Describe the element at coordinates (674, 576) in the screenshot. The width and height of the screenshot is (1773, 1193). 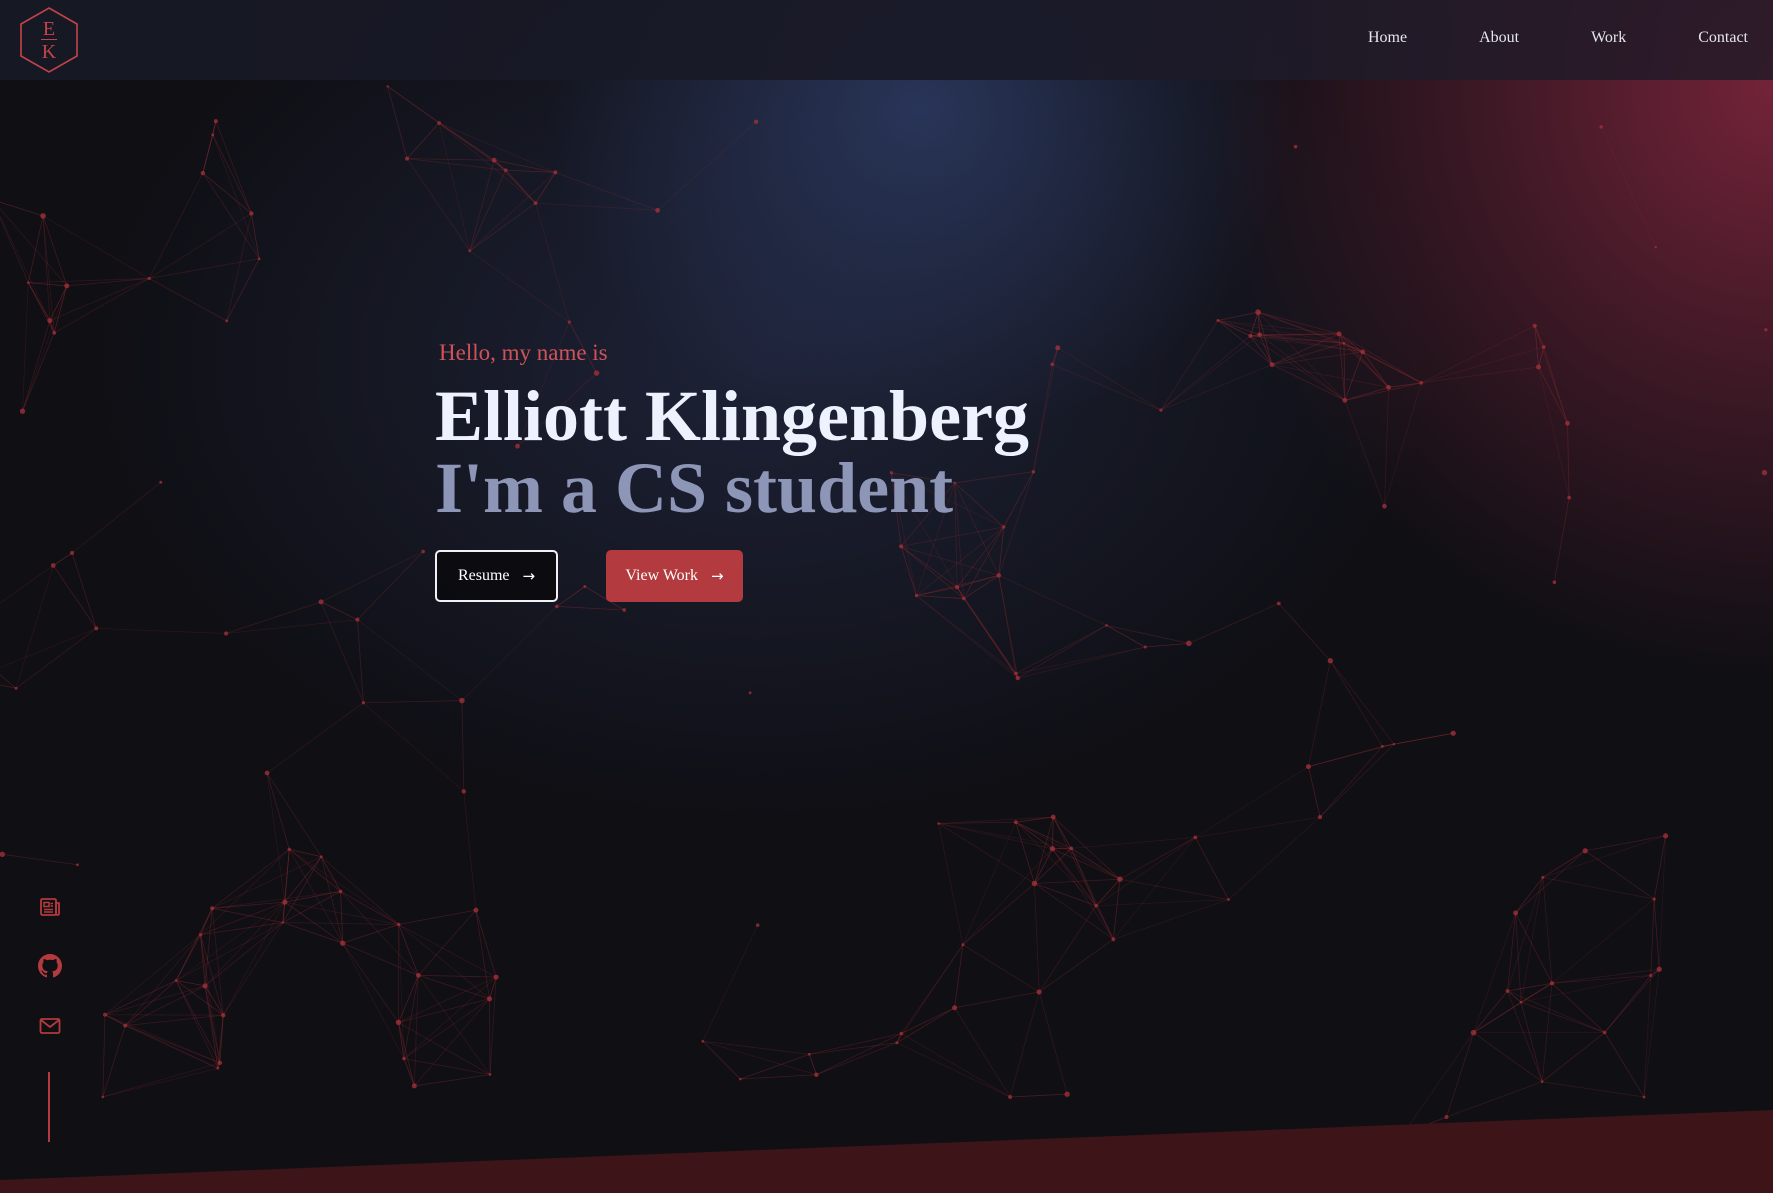
I see `view-work-button: View Work →` at that location.